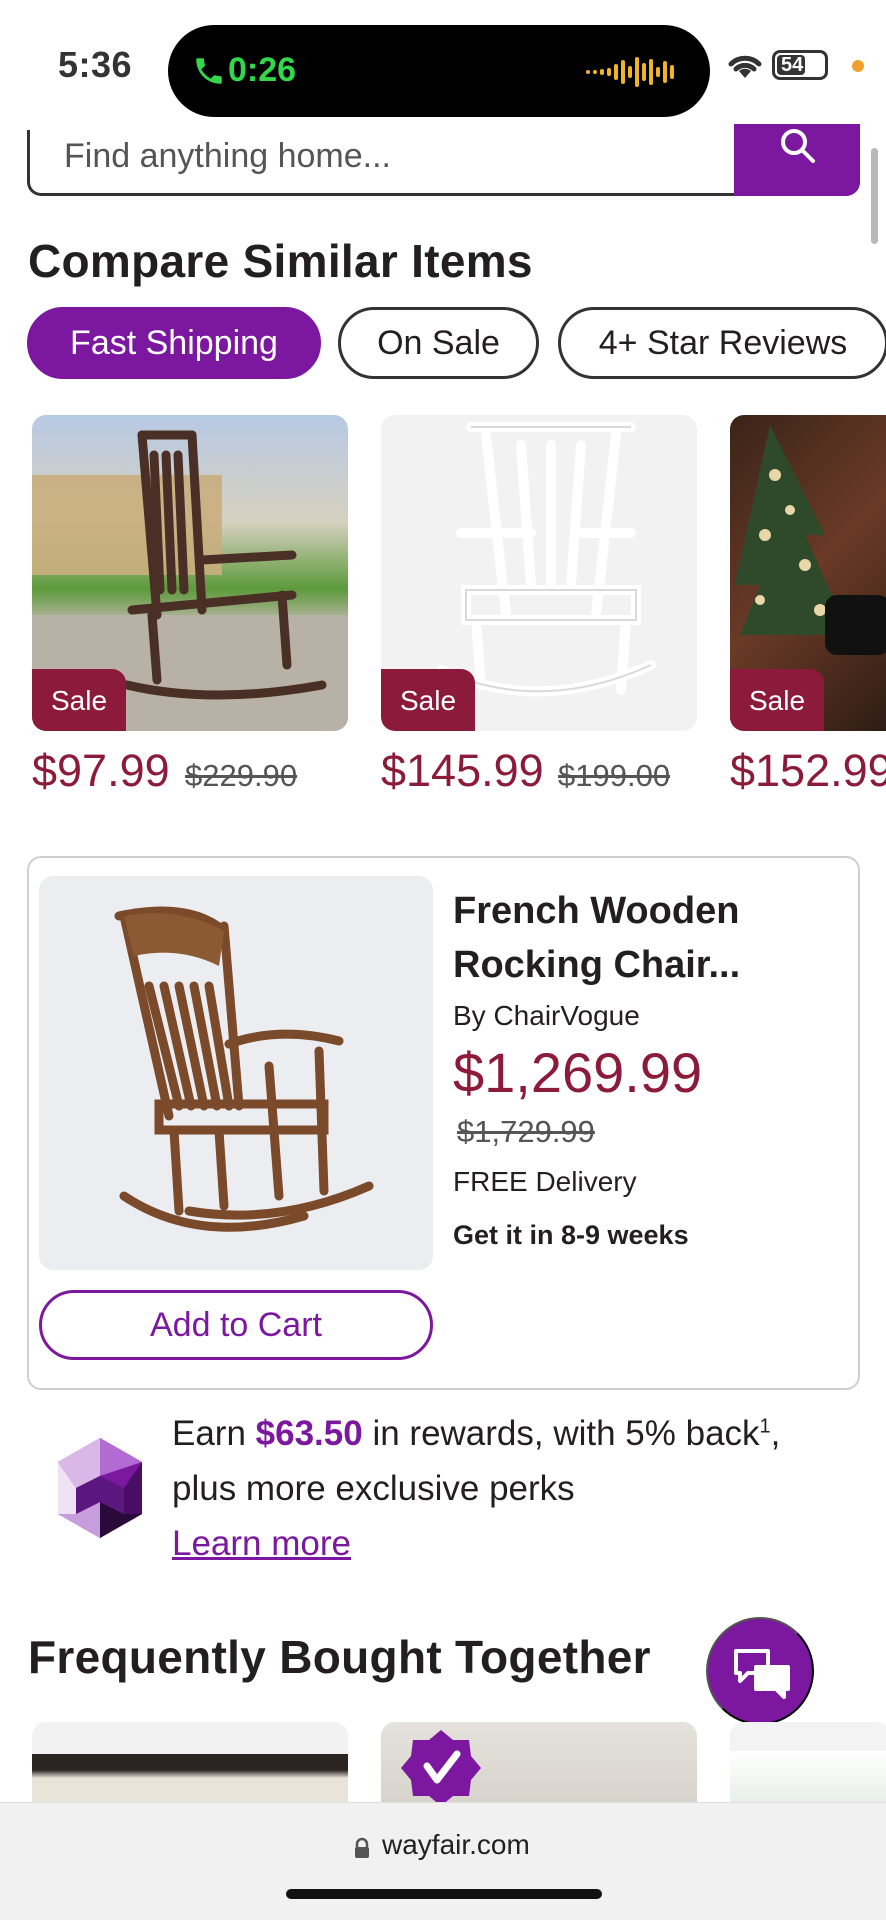  I want to click on rewards-suffix: in rewards, with 5% back, so click(561, 1433).